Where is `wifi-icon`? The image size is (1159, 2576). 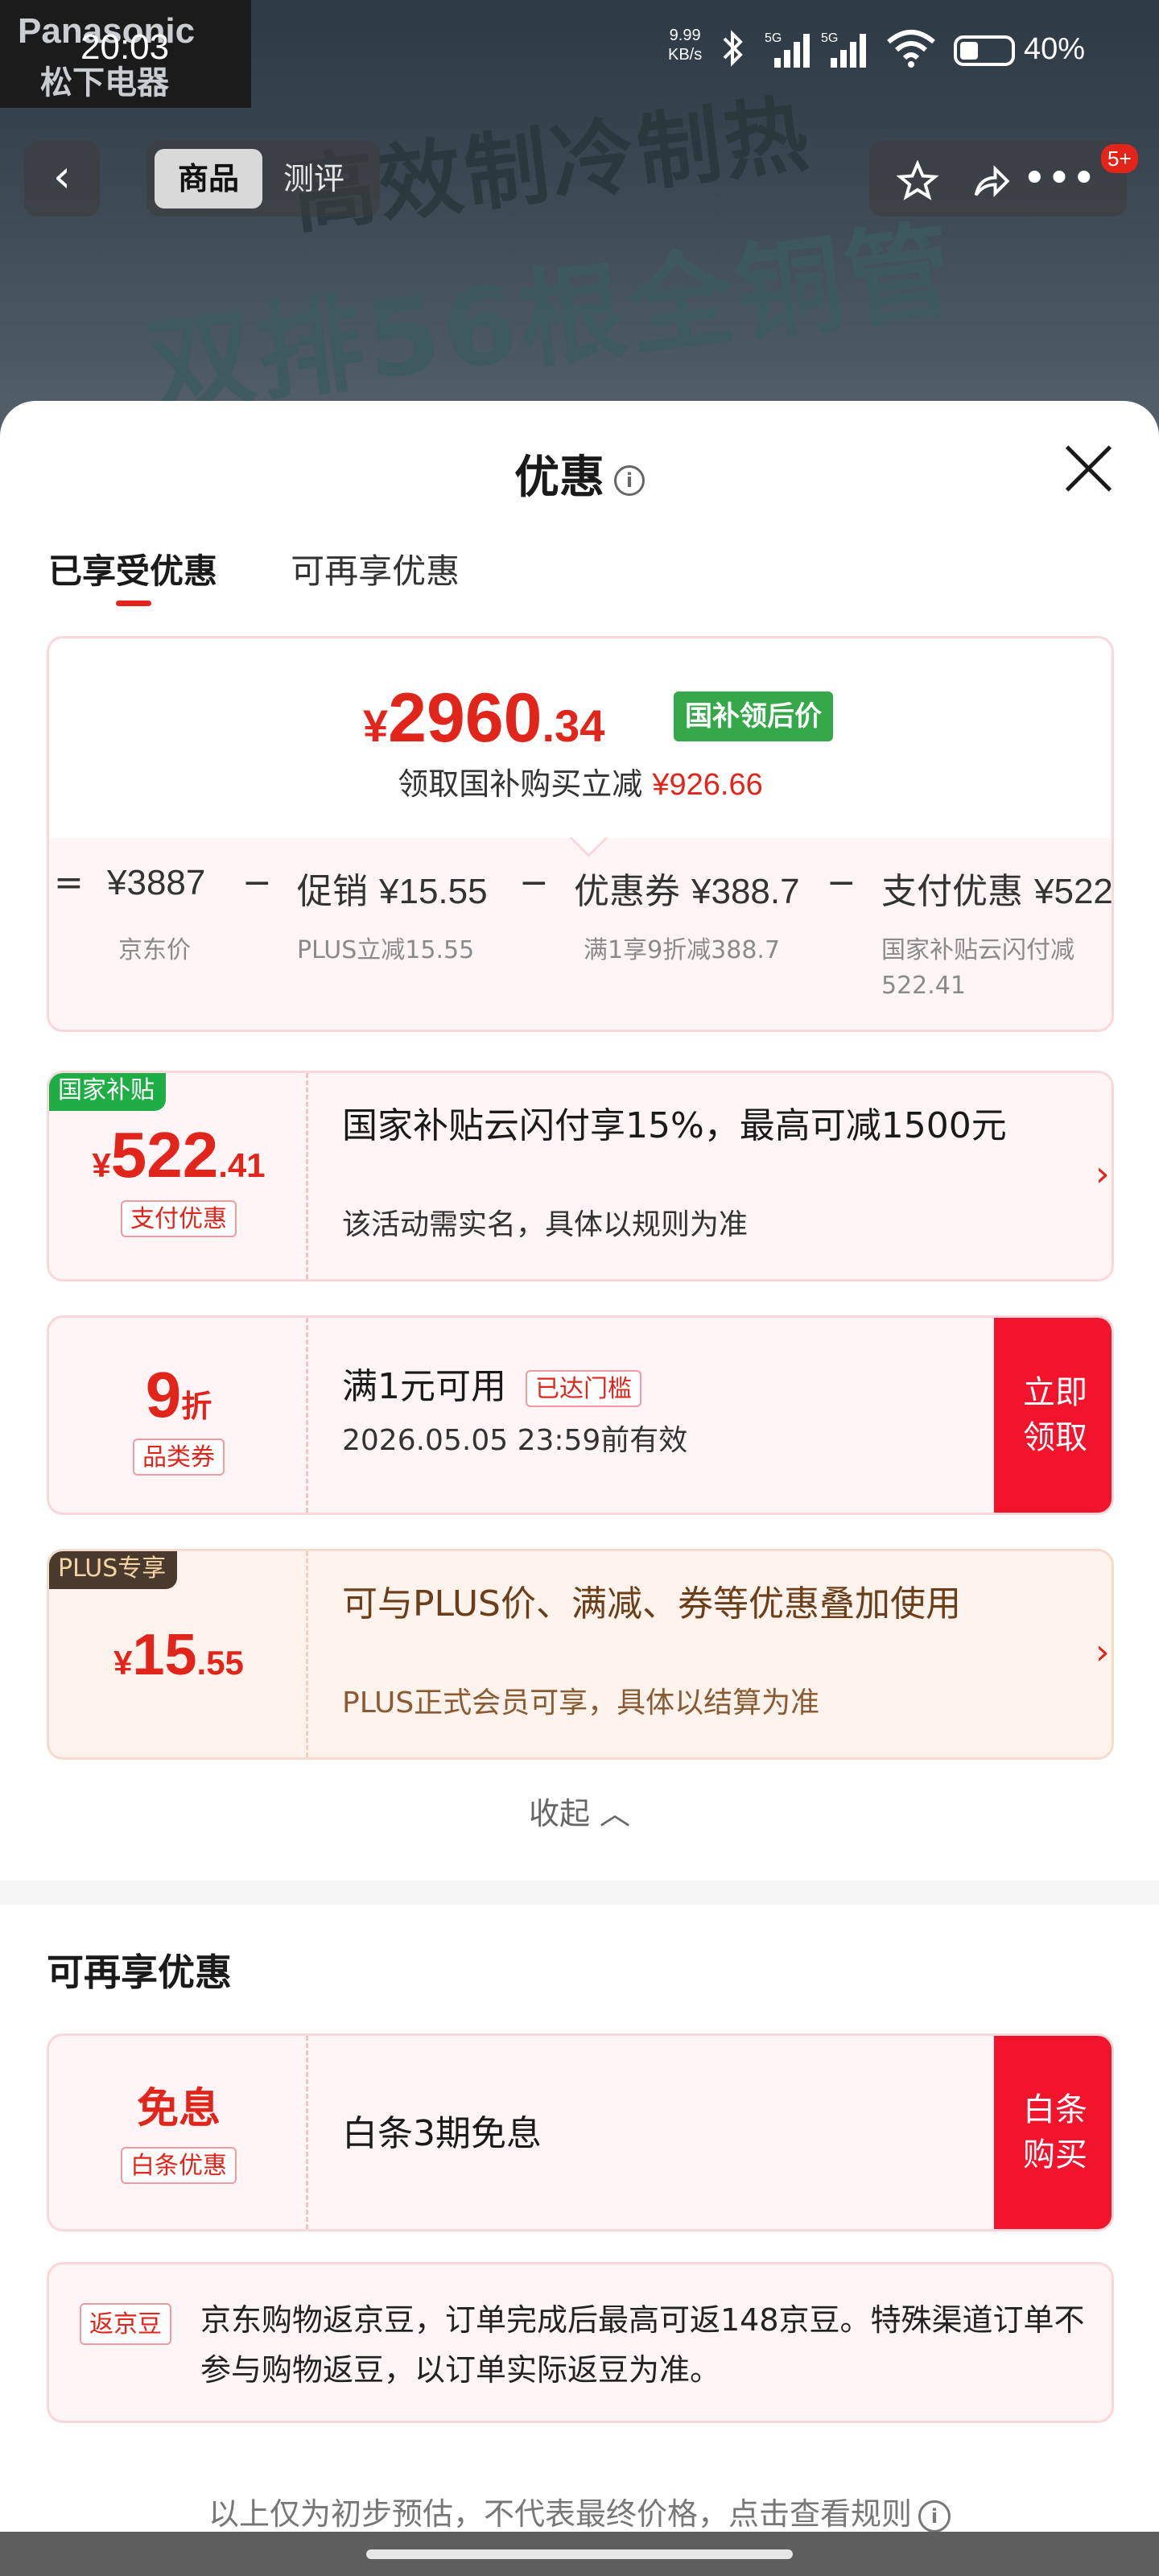 wifi-icon is located at coordinates (911, 53).